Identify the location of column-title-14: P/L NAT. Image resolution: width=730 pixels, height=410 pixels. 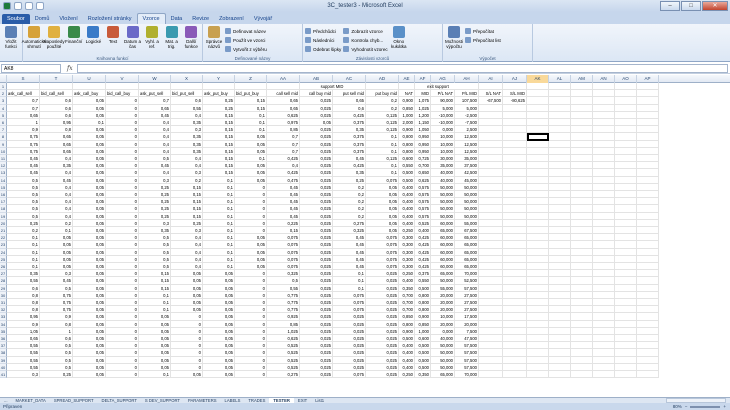
(443, 94).